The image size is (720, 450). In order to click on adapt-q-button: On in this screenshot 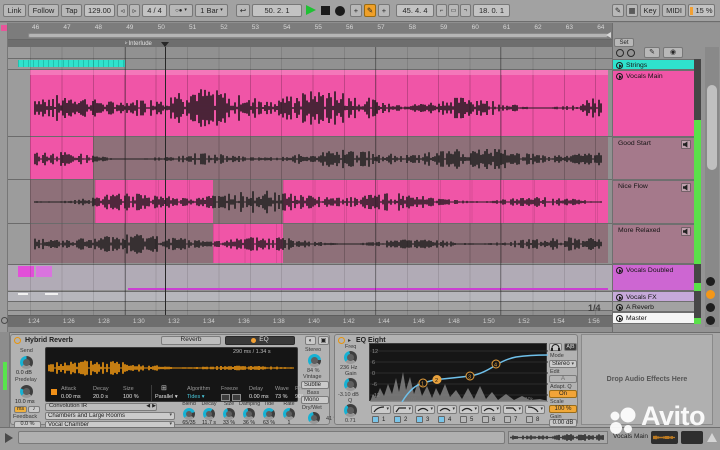, I will do `click(563, 394)`.